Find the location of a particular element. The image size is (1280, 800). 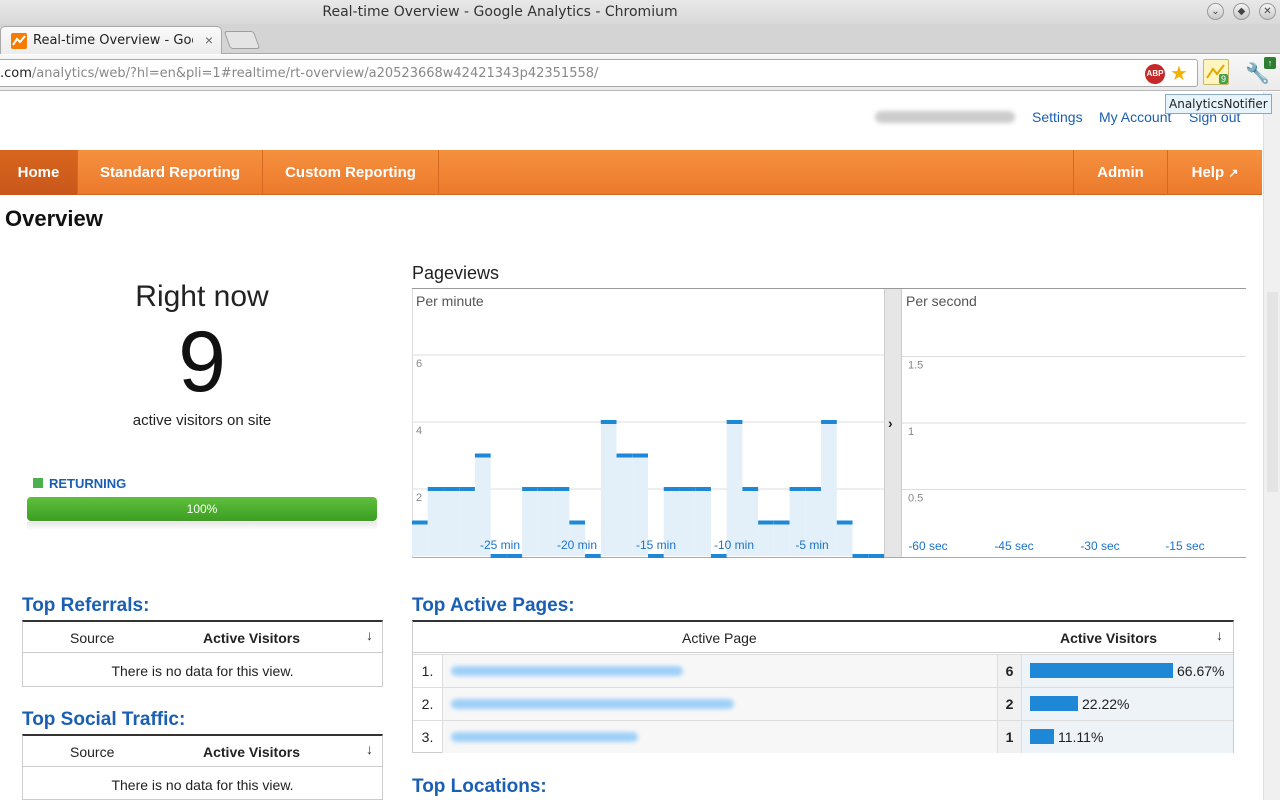

share-percent: 11.11% is located at coordinates (1081, 737).